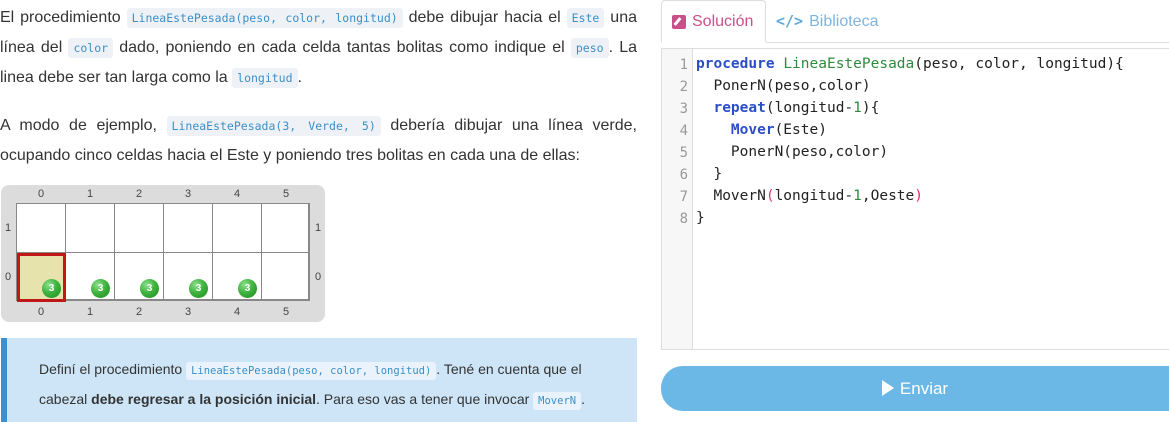 Image resolution: width=1169 pixels, height=422 pixels. I want to click on matched-paren: (, so click(770, 196).